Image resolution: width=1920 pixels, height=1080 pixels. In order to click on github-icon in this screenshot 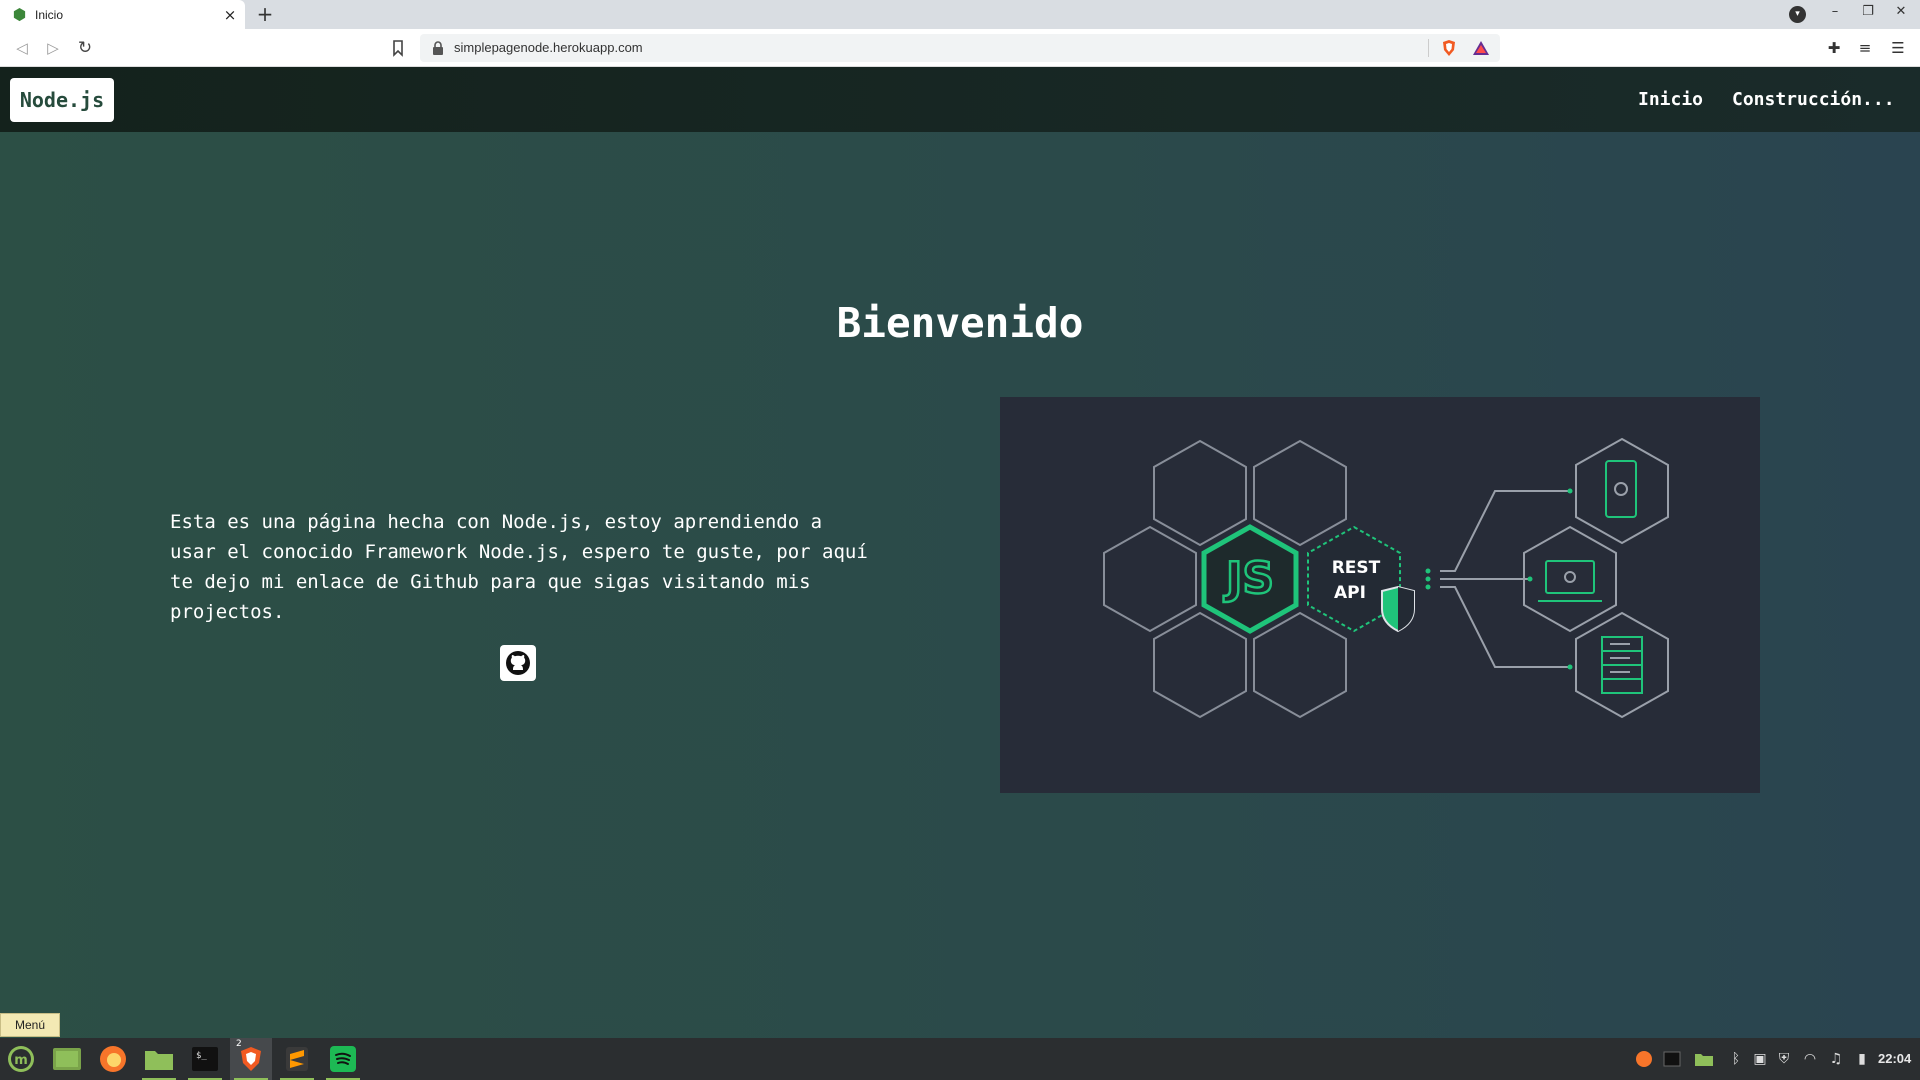, I will do `click(518, 663)`.